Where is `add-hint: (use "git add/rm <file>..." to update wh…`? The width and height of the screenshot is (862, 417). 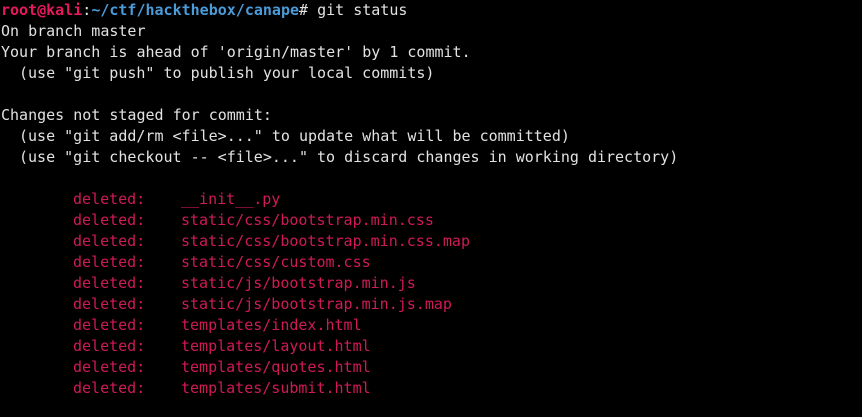
add-hint: (use "git add/rm <file>..." to update wh… is located at coordinates (294, 136).